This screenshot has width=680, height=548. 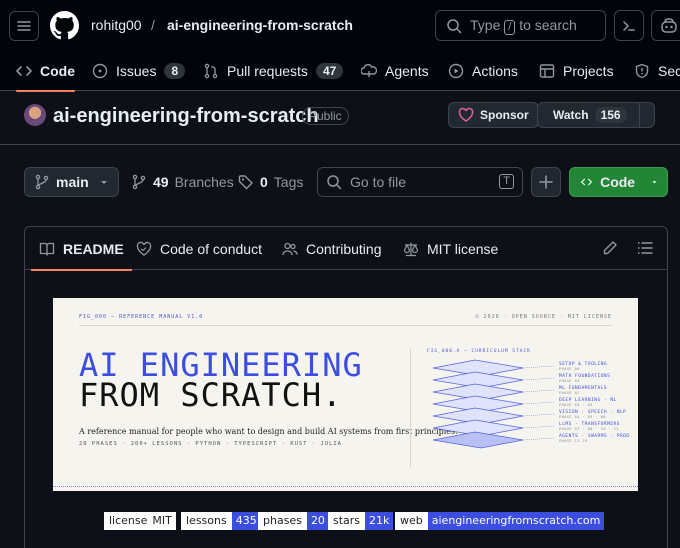 What do you see at coordinates (456, 70) in the screenshot?
I see `play-icon` at bounding box center [456, 70].